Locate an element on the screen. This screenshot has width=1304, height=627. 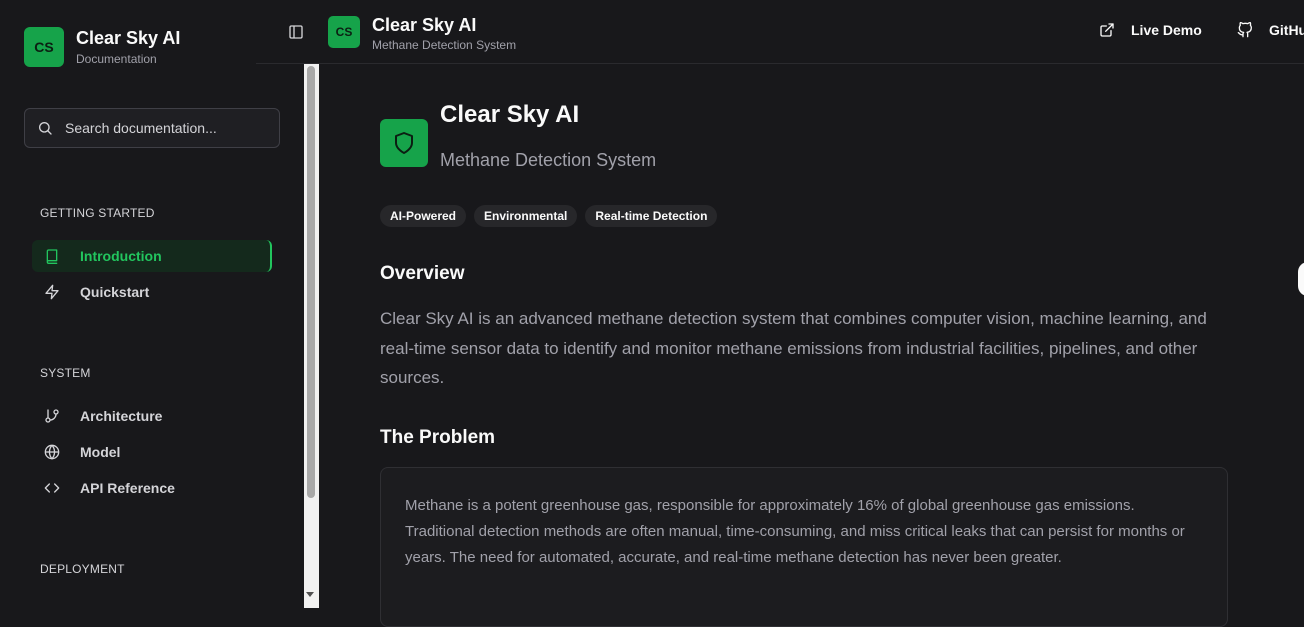
book-icon is located at coordinates (52, 256).